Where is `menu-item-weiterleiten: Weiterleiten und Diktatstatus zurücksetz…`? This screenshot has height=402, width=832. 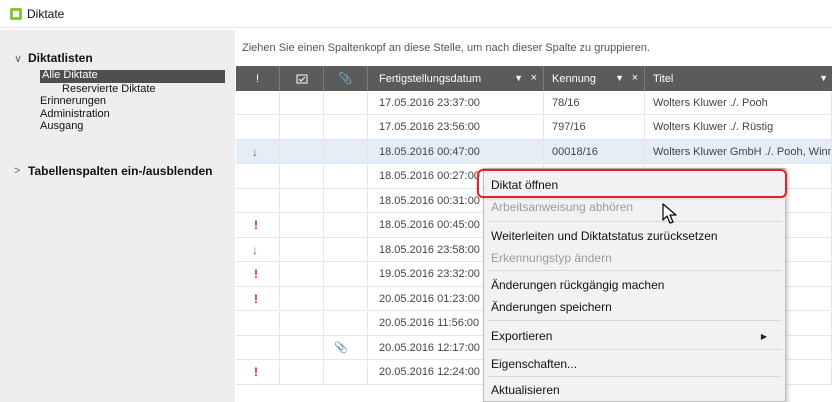 menu-item-weiterleiten: Weiterleiten und Diktatstatus zurücksetz… is located at coordinates (604, 236).